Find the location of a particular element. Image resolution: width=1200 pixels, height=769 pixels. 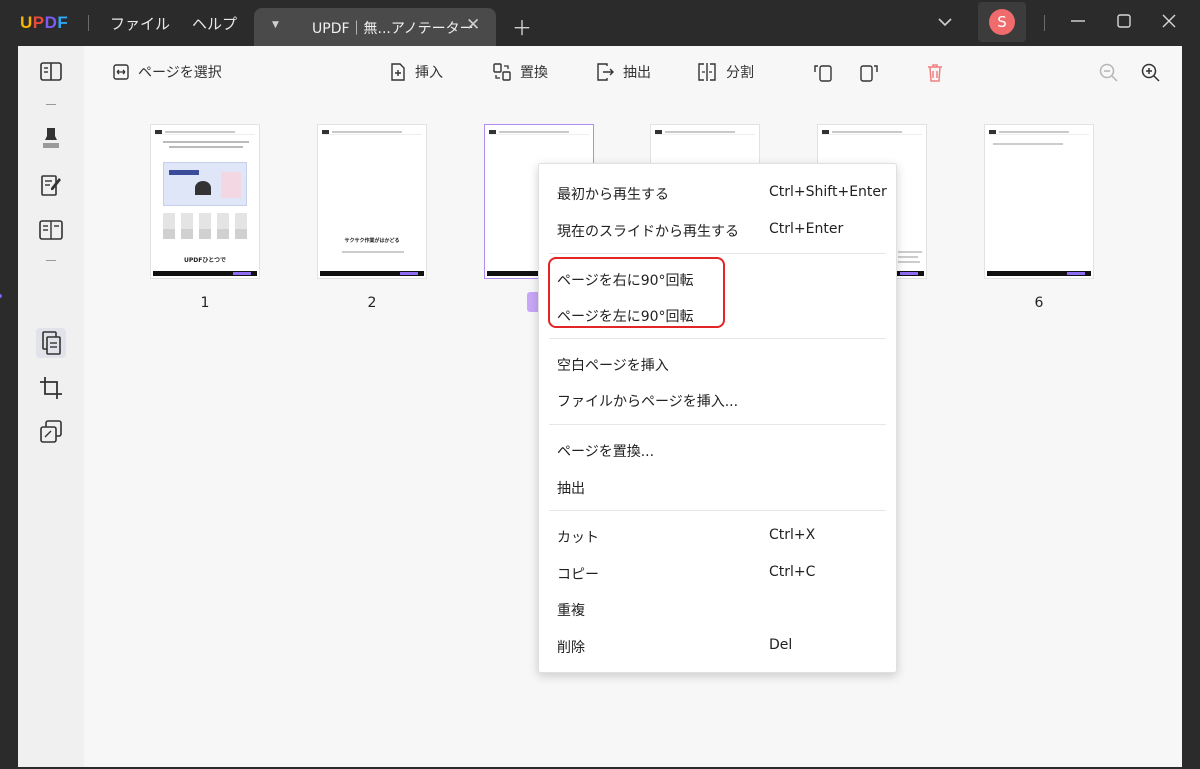

replace-button: 置換 is located at coordinates (520, 72).